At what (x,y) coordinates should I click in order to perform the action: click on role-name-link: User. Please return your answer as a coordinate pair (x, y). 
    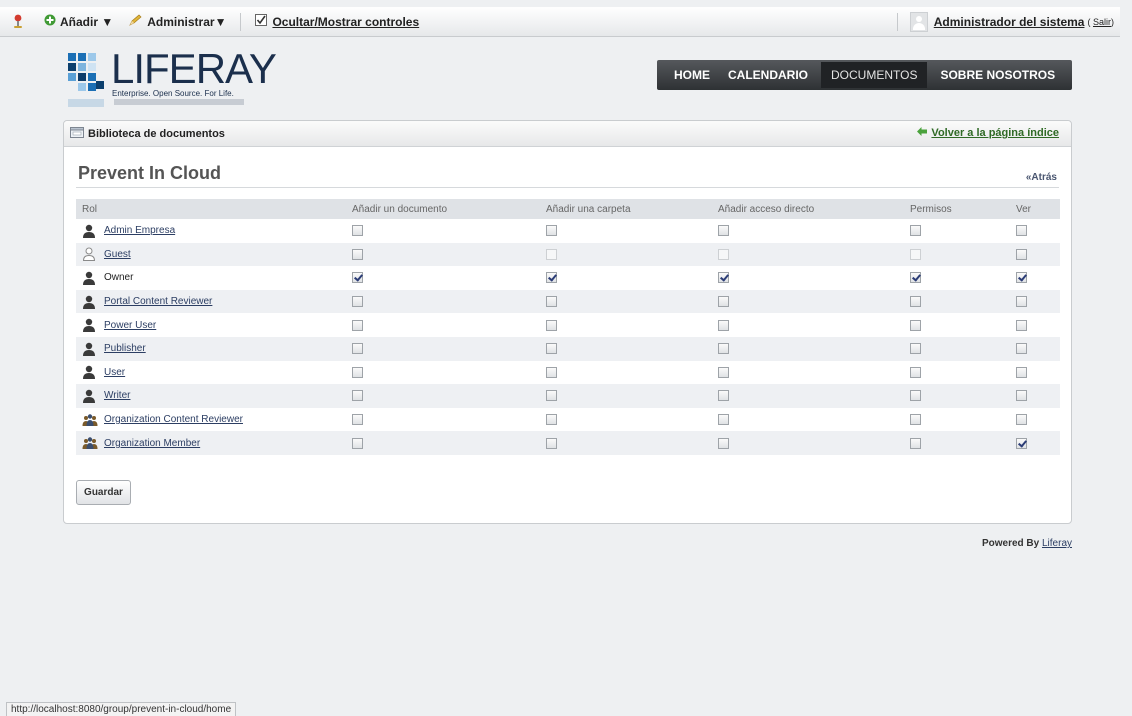
    Looking at the image, I should click on (114, 372).